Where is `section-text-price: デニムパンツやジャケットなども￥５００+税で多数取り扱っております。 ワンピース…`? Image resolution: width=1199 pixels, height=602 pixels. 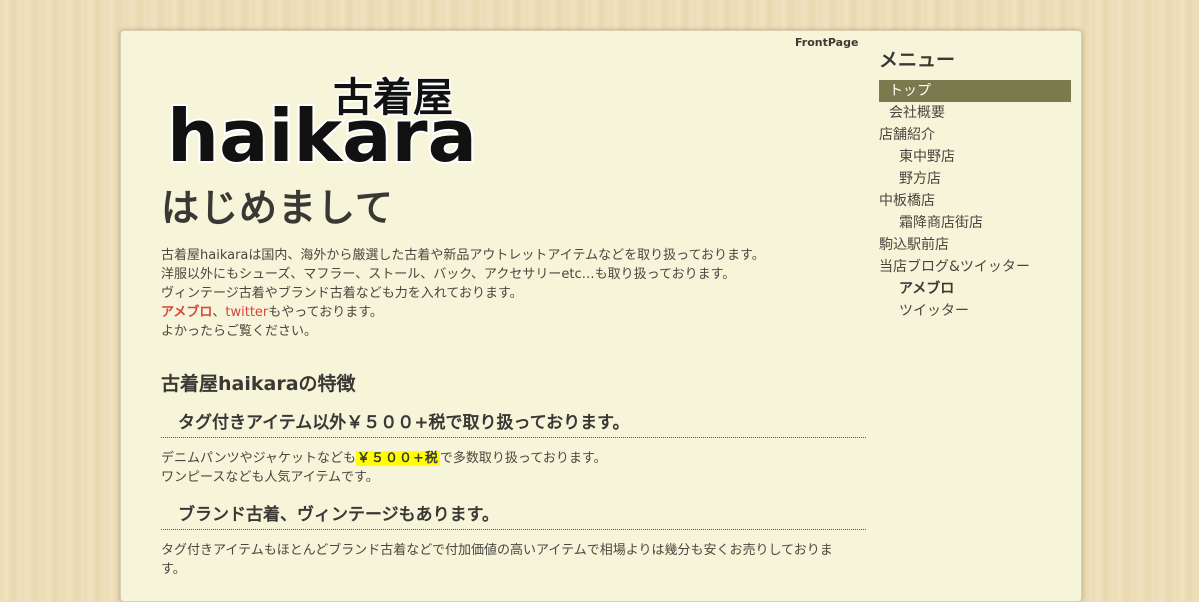
section-text-price: デニムパンツやジャケットなども￥５００+税で多数取り扱っております。 ワンピース… is located at coordinates (506, 468).